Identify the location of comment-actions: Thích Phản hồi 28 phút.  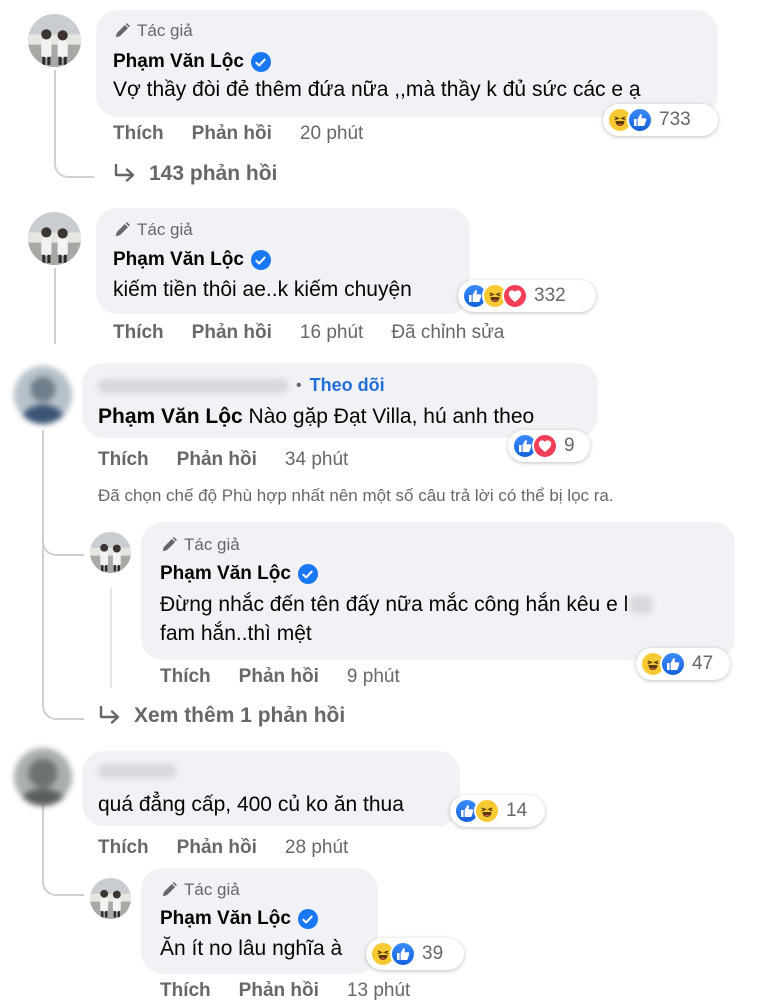
(223, 848).